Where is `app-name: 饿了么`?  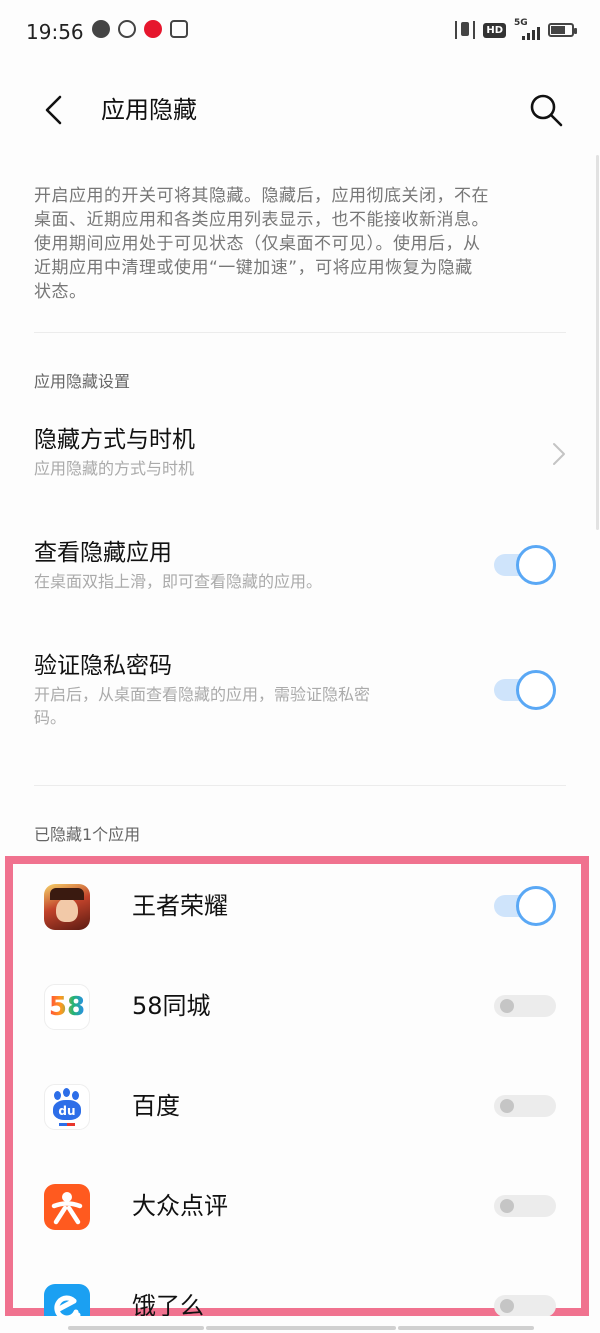
app-name: 饿了么 is located at coordinates (168, 1304).